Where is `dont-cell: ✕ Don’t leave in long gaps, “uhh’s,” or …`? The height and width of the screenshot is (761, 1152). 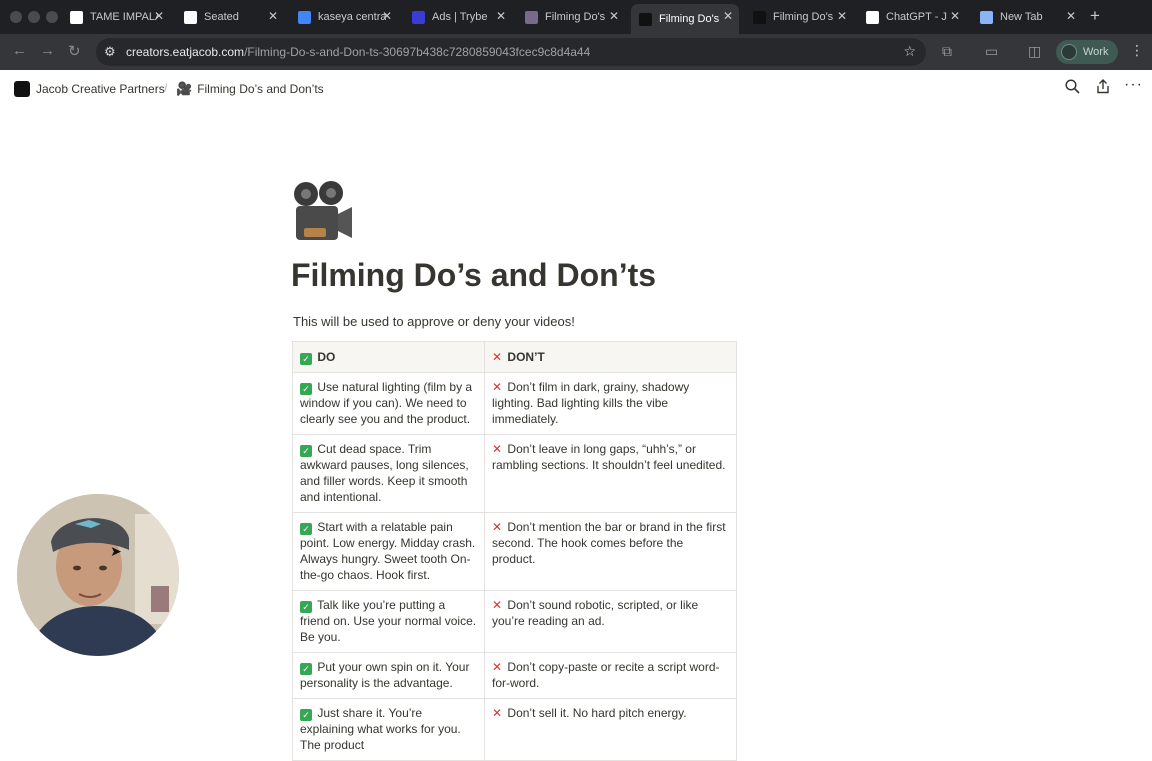 dont-cell: ✕ Don’t leave in long gaps, “uhh’s,” or … is located at coordinates (610, 473).